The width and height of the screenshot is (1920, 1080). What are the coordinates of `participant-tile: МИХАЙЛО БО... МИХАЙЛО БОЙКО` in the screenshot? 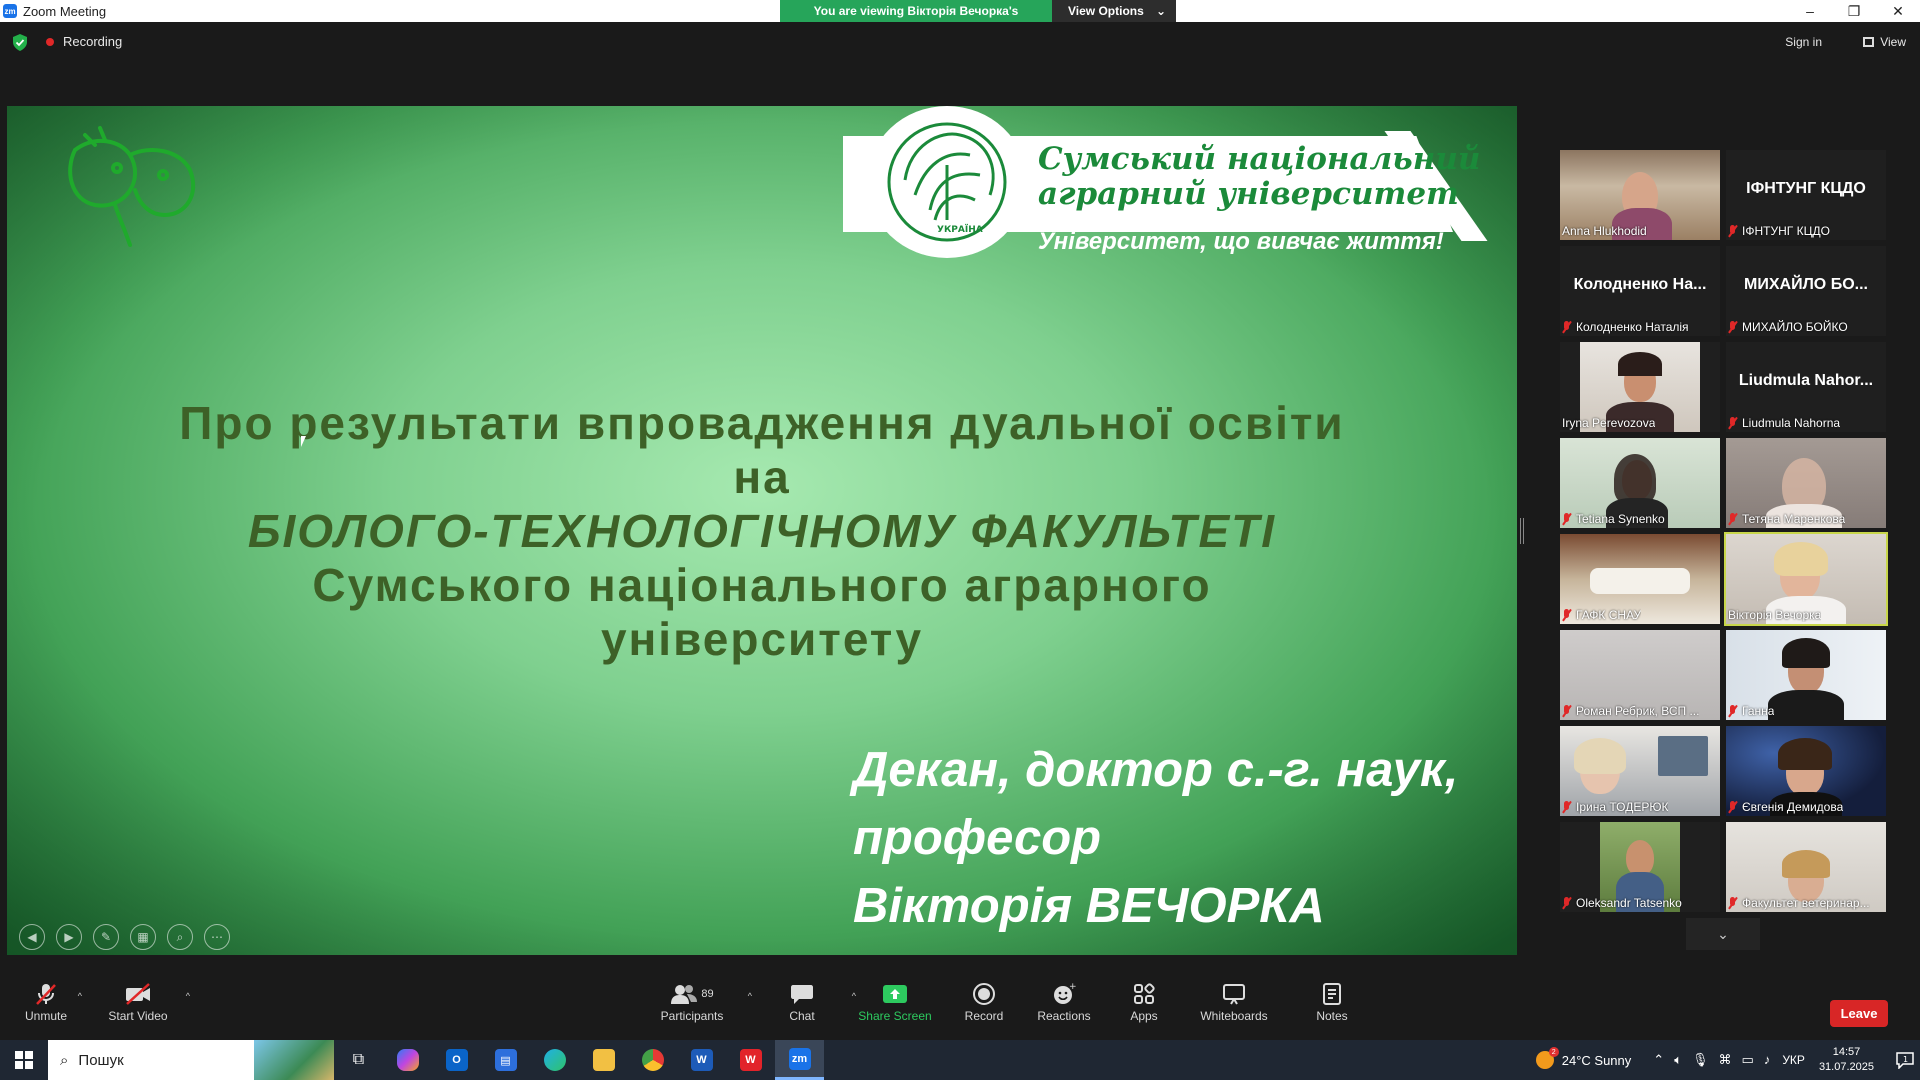 It's located at (1806, 291).